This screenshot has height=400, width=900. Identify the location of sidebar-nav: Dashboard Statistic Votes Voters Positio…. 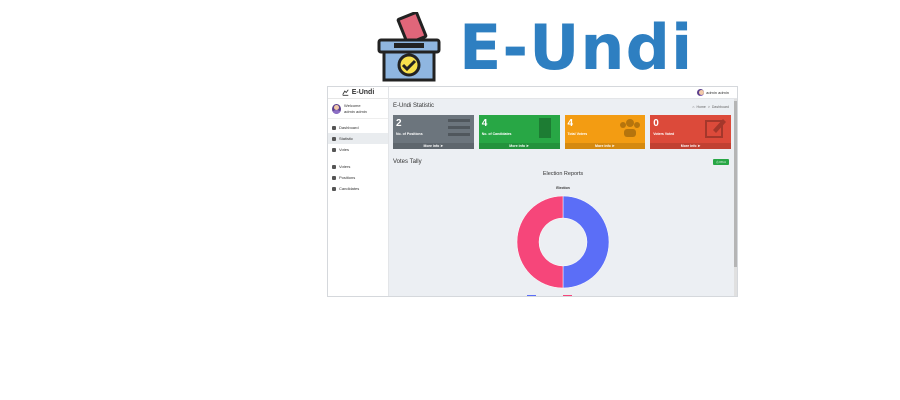
(358, 156).